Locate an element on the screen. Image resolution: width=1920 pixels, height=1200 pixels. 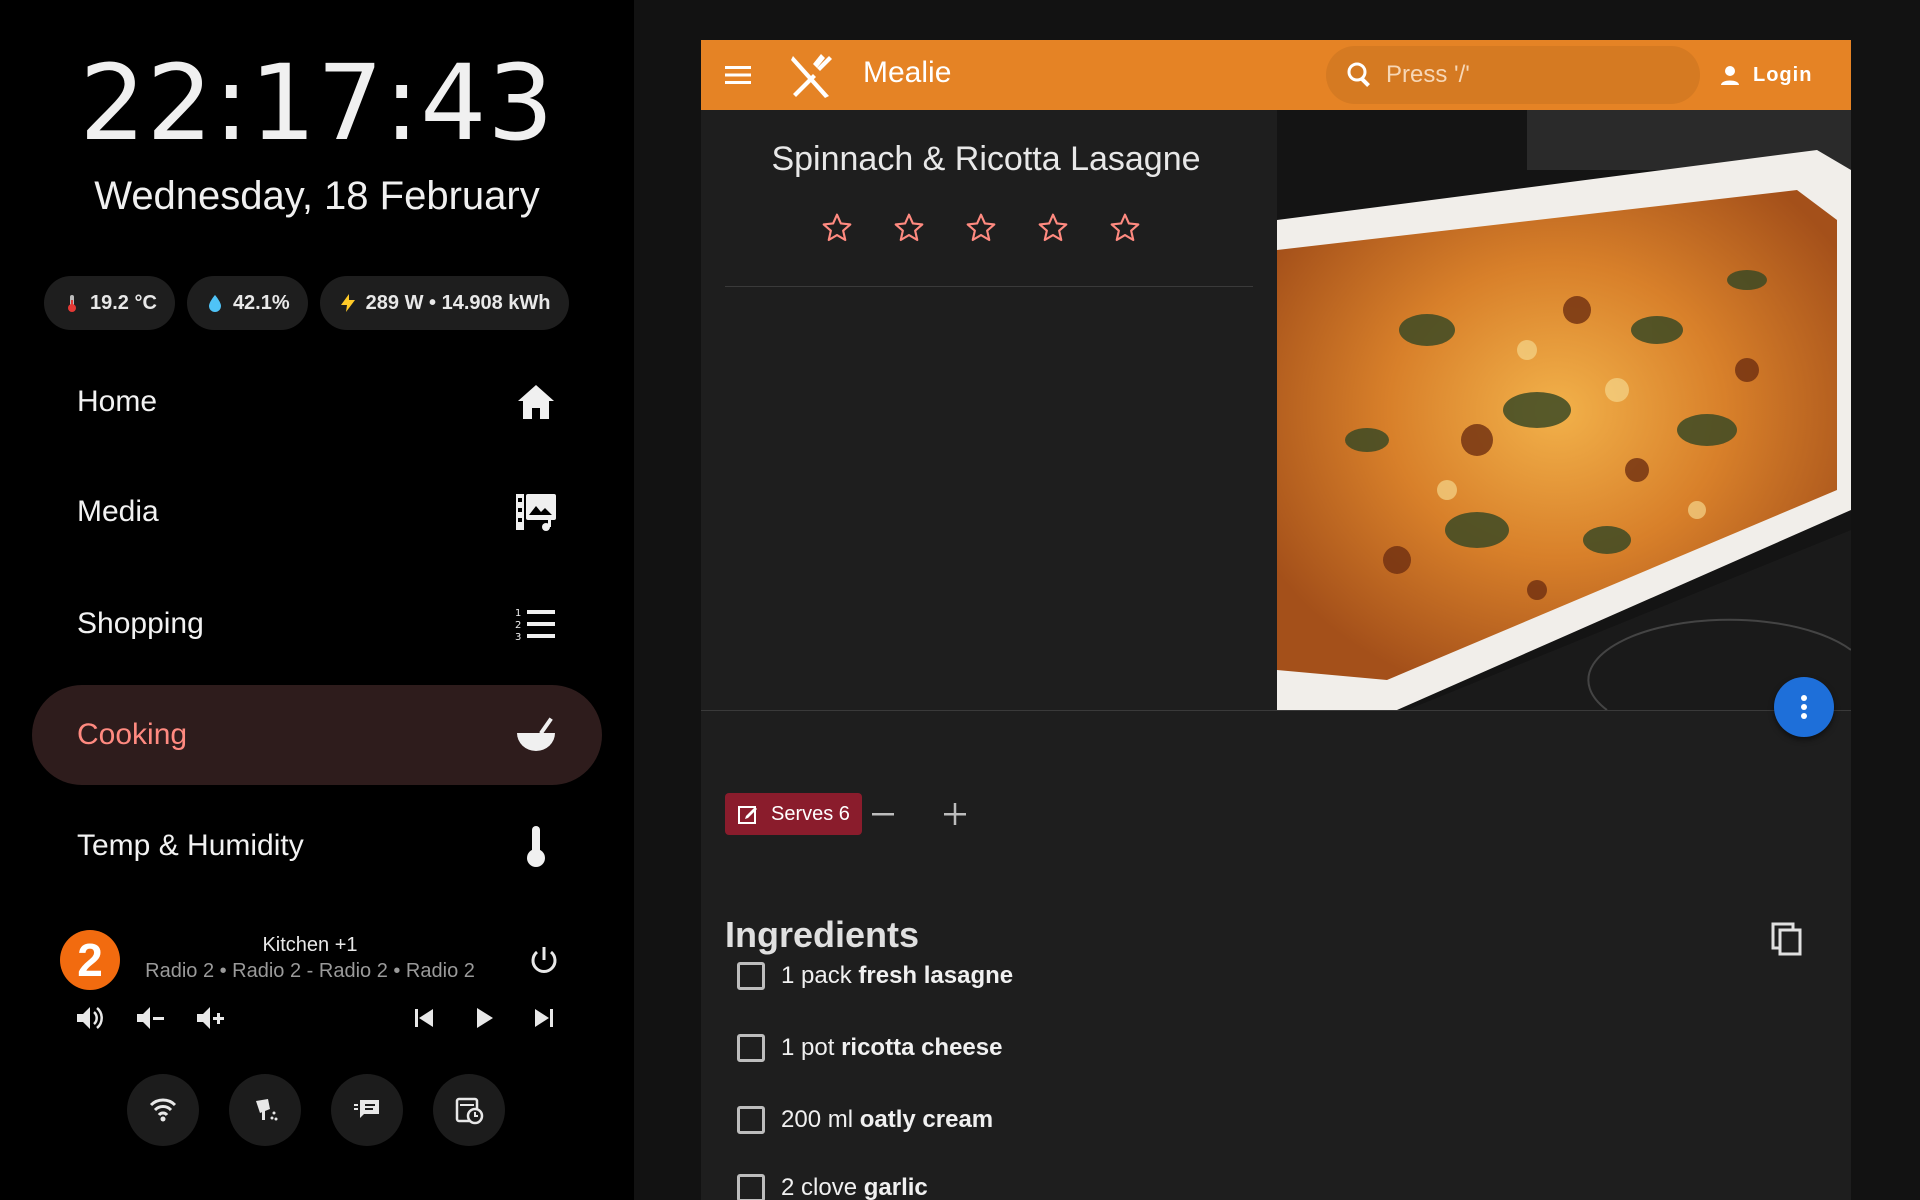
minus-icon is located at coordinates (883, 814).